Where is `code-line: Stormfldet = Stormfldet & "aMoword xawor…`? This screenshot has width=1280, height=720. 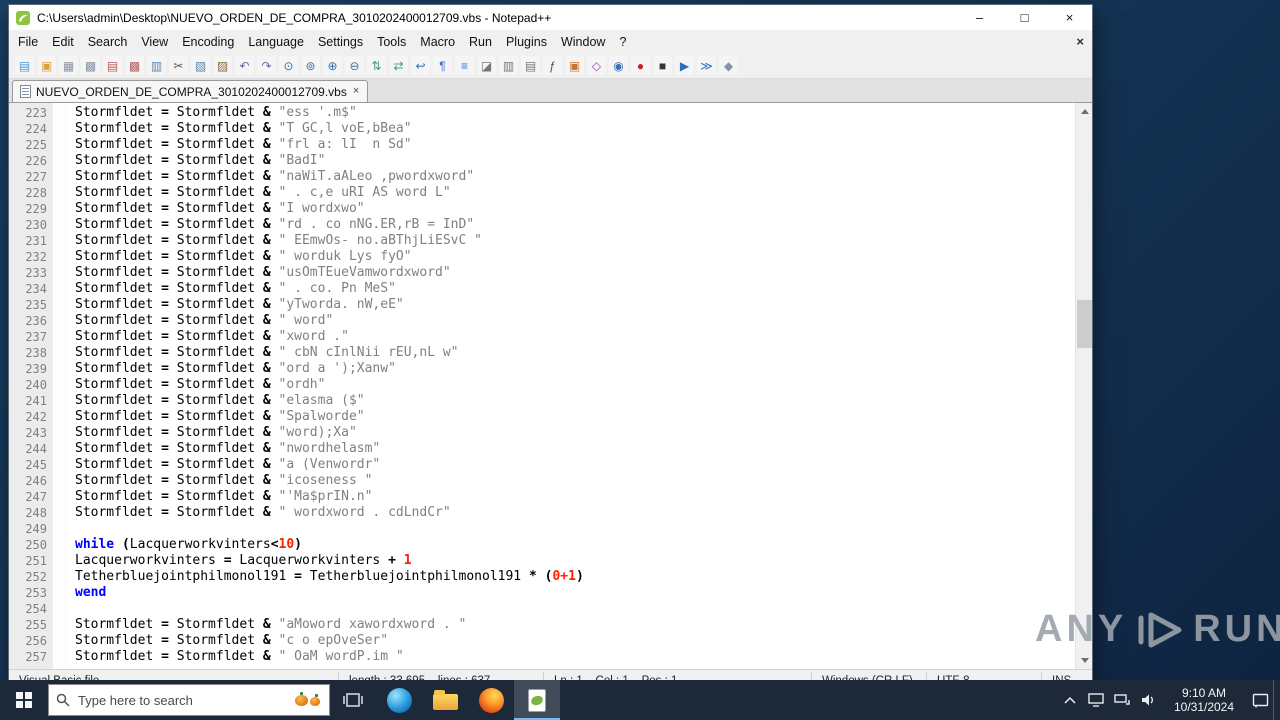
code-line: Stormfldet = Stormfldet & "aMoword xawor… is located at coordinates (583, 625).